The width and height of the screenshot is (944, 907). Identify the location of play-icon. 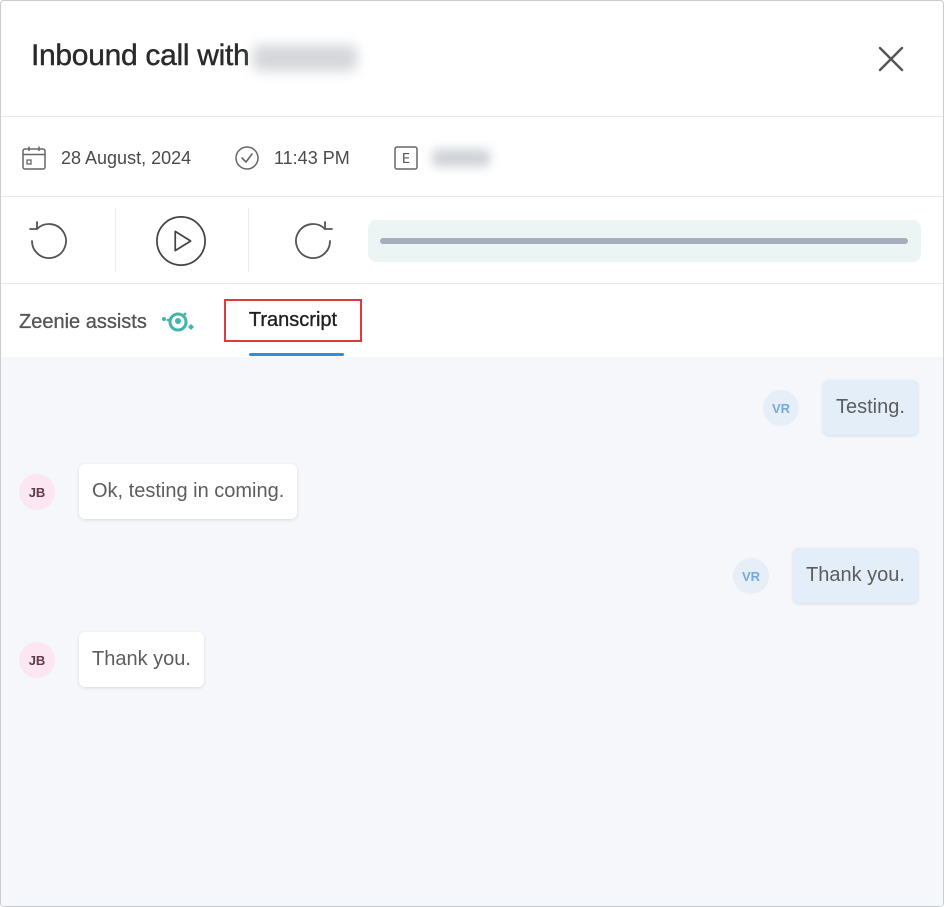
(181, 241).